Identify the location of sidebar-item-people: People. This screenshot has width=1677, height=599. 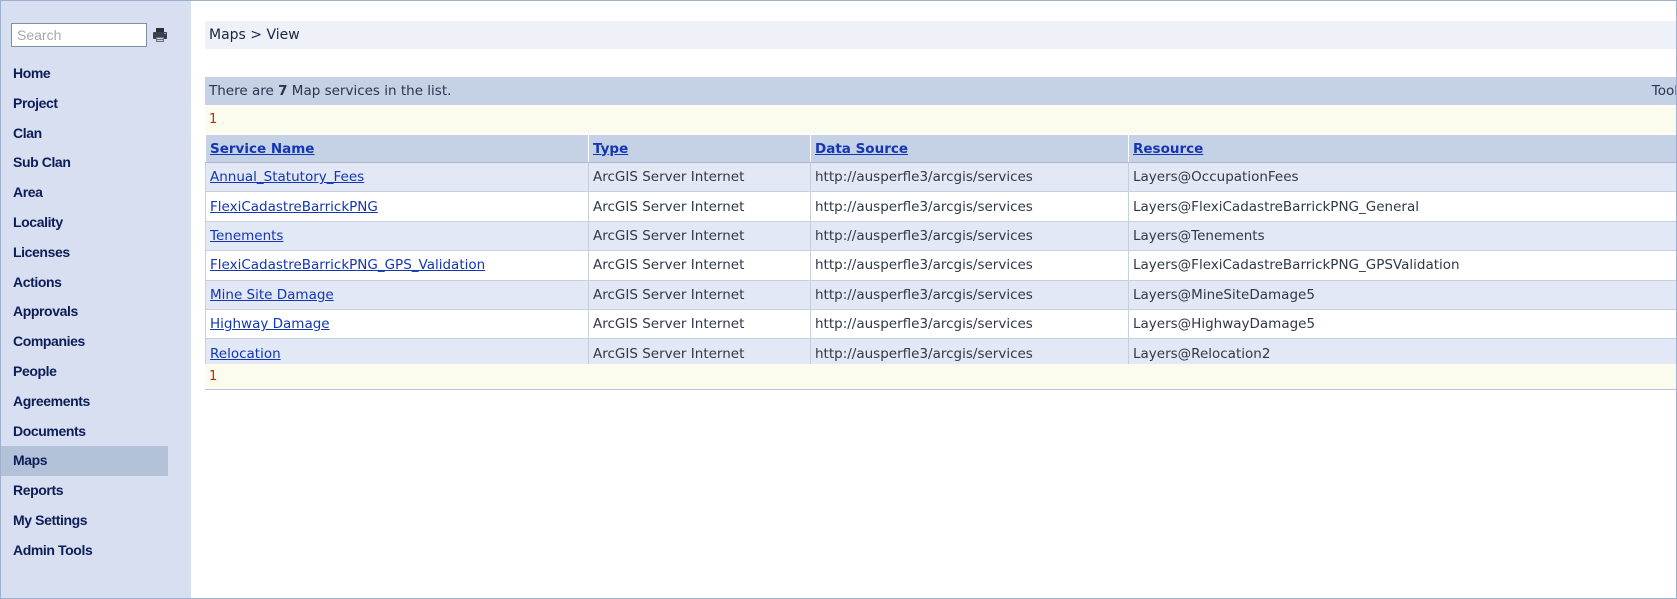
(84, 372).